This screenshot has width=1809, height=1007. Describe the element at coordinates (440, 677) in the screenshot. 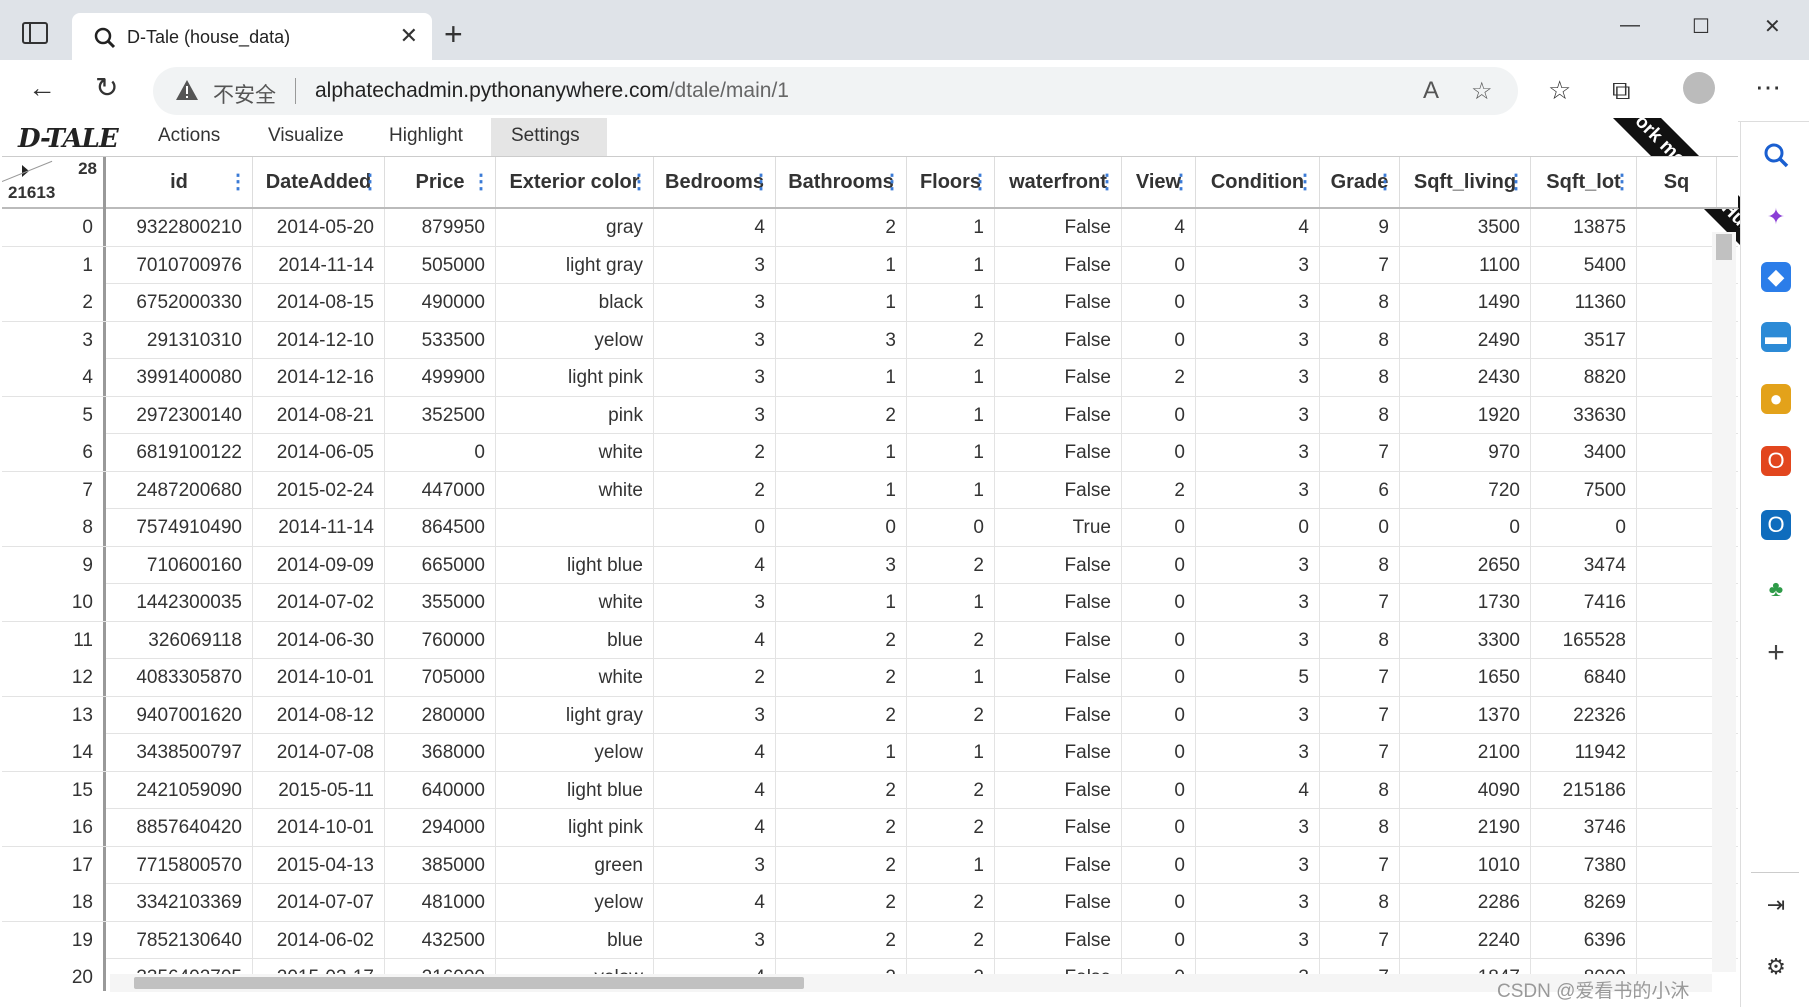

I see `table-cell: 705000` at that location.